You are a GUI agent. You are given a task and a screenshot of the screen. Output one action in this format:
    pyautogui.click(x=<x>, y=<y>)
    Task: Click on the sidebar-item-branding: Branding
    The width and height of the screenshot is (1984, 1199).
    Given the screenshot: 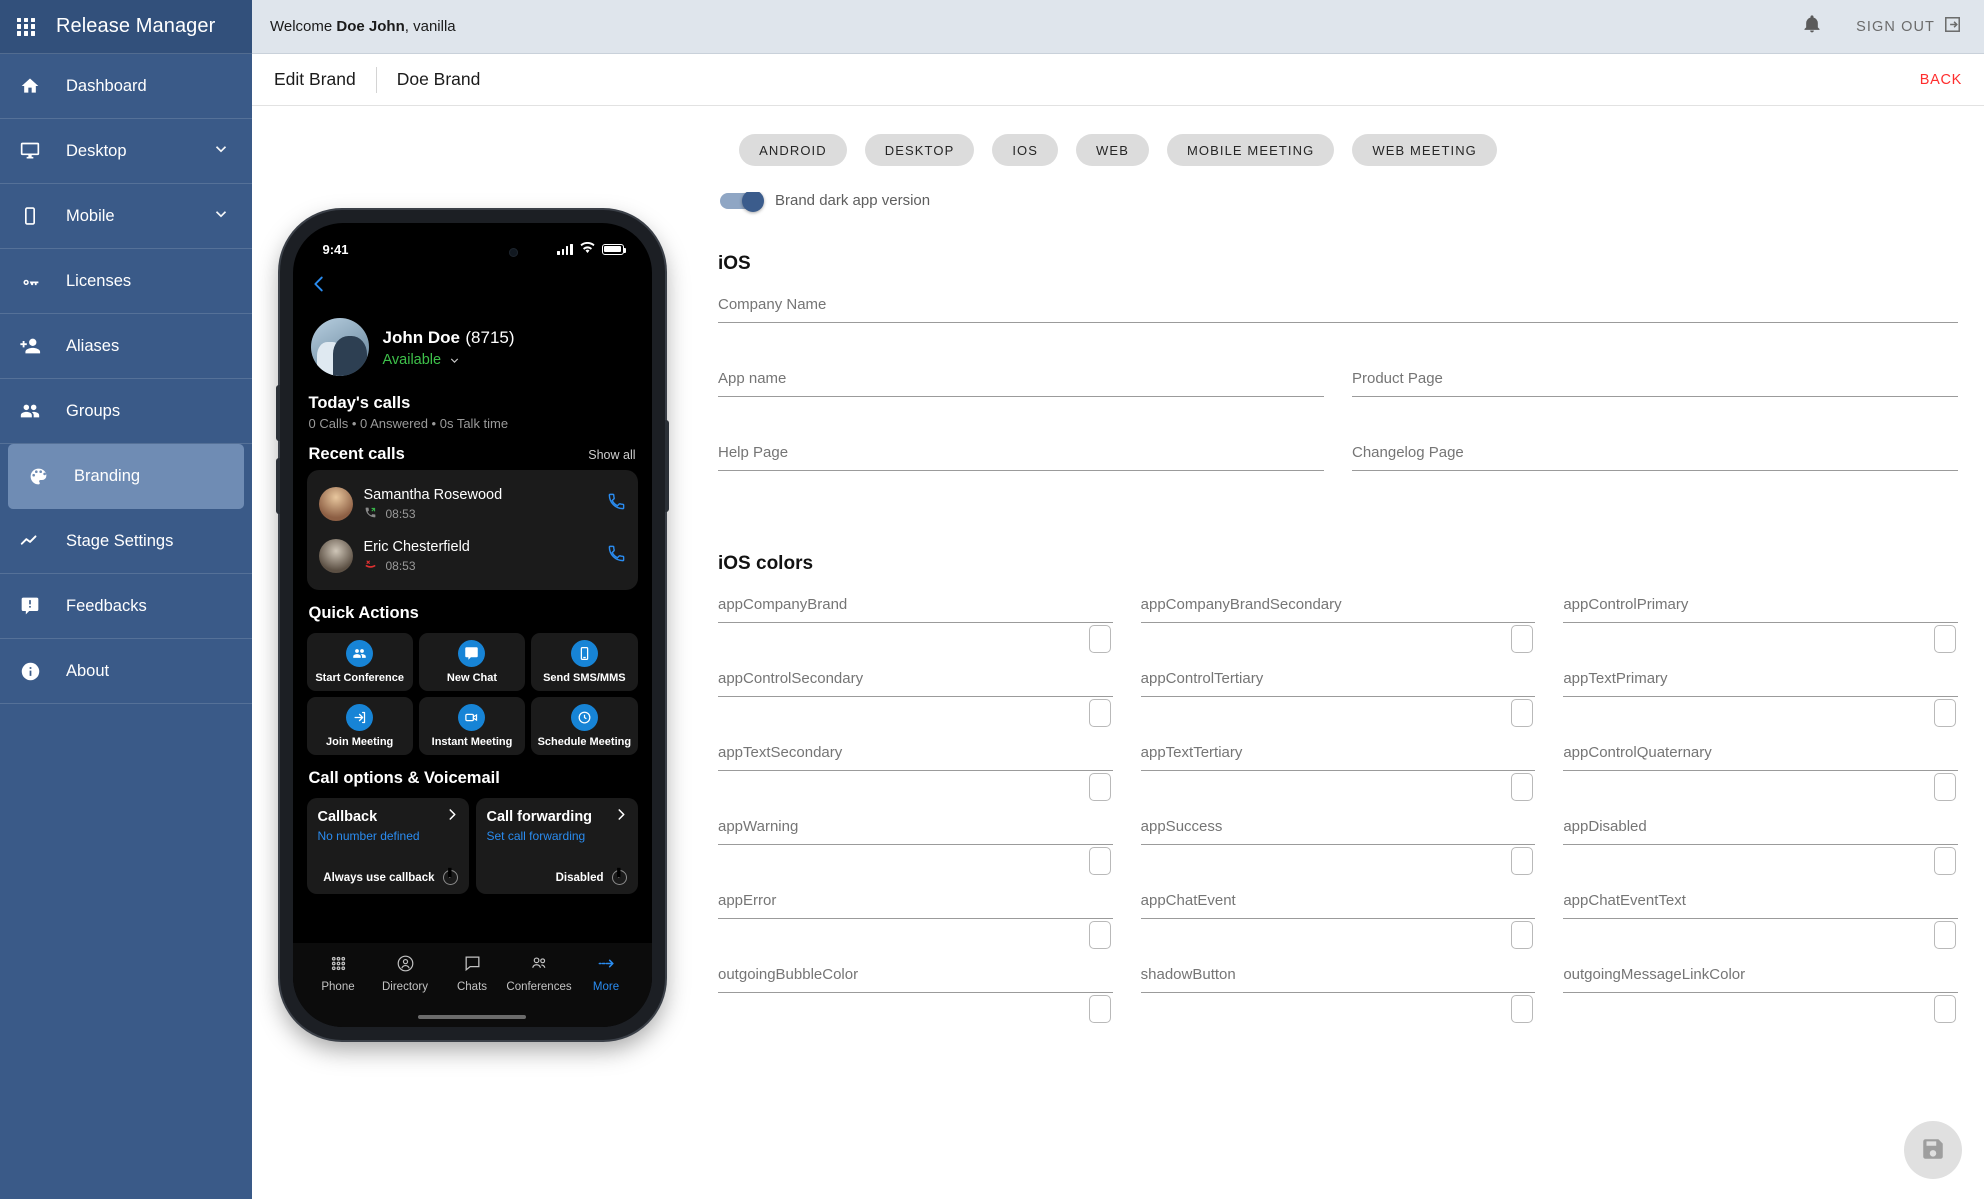 What is the action you would take?
    pyautogui.click(x=126, y=476)
    